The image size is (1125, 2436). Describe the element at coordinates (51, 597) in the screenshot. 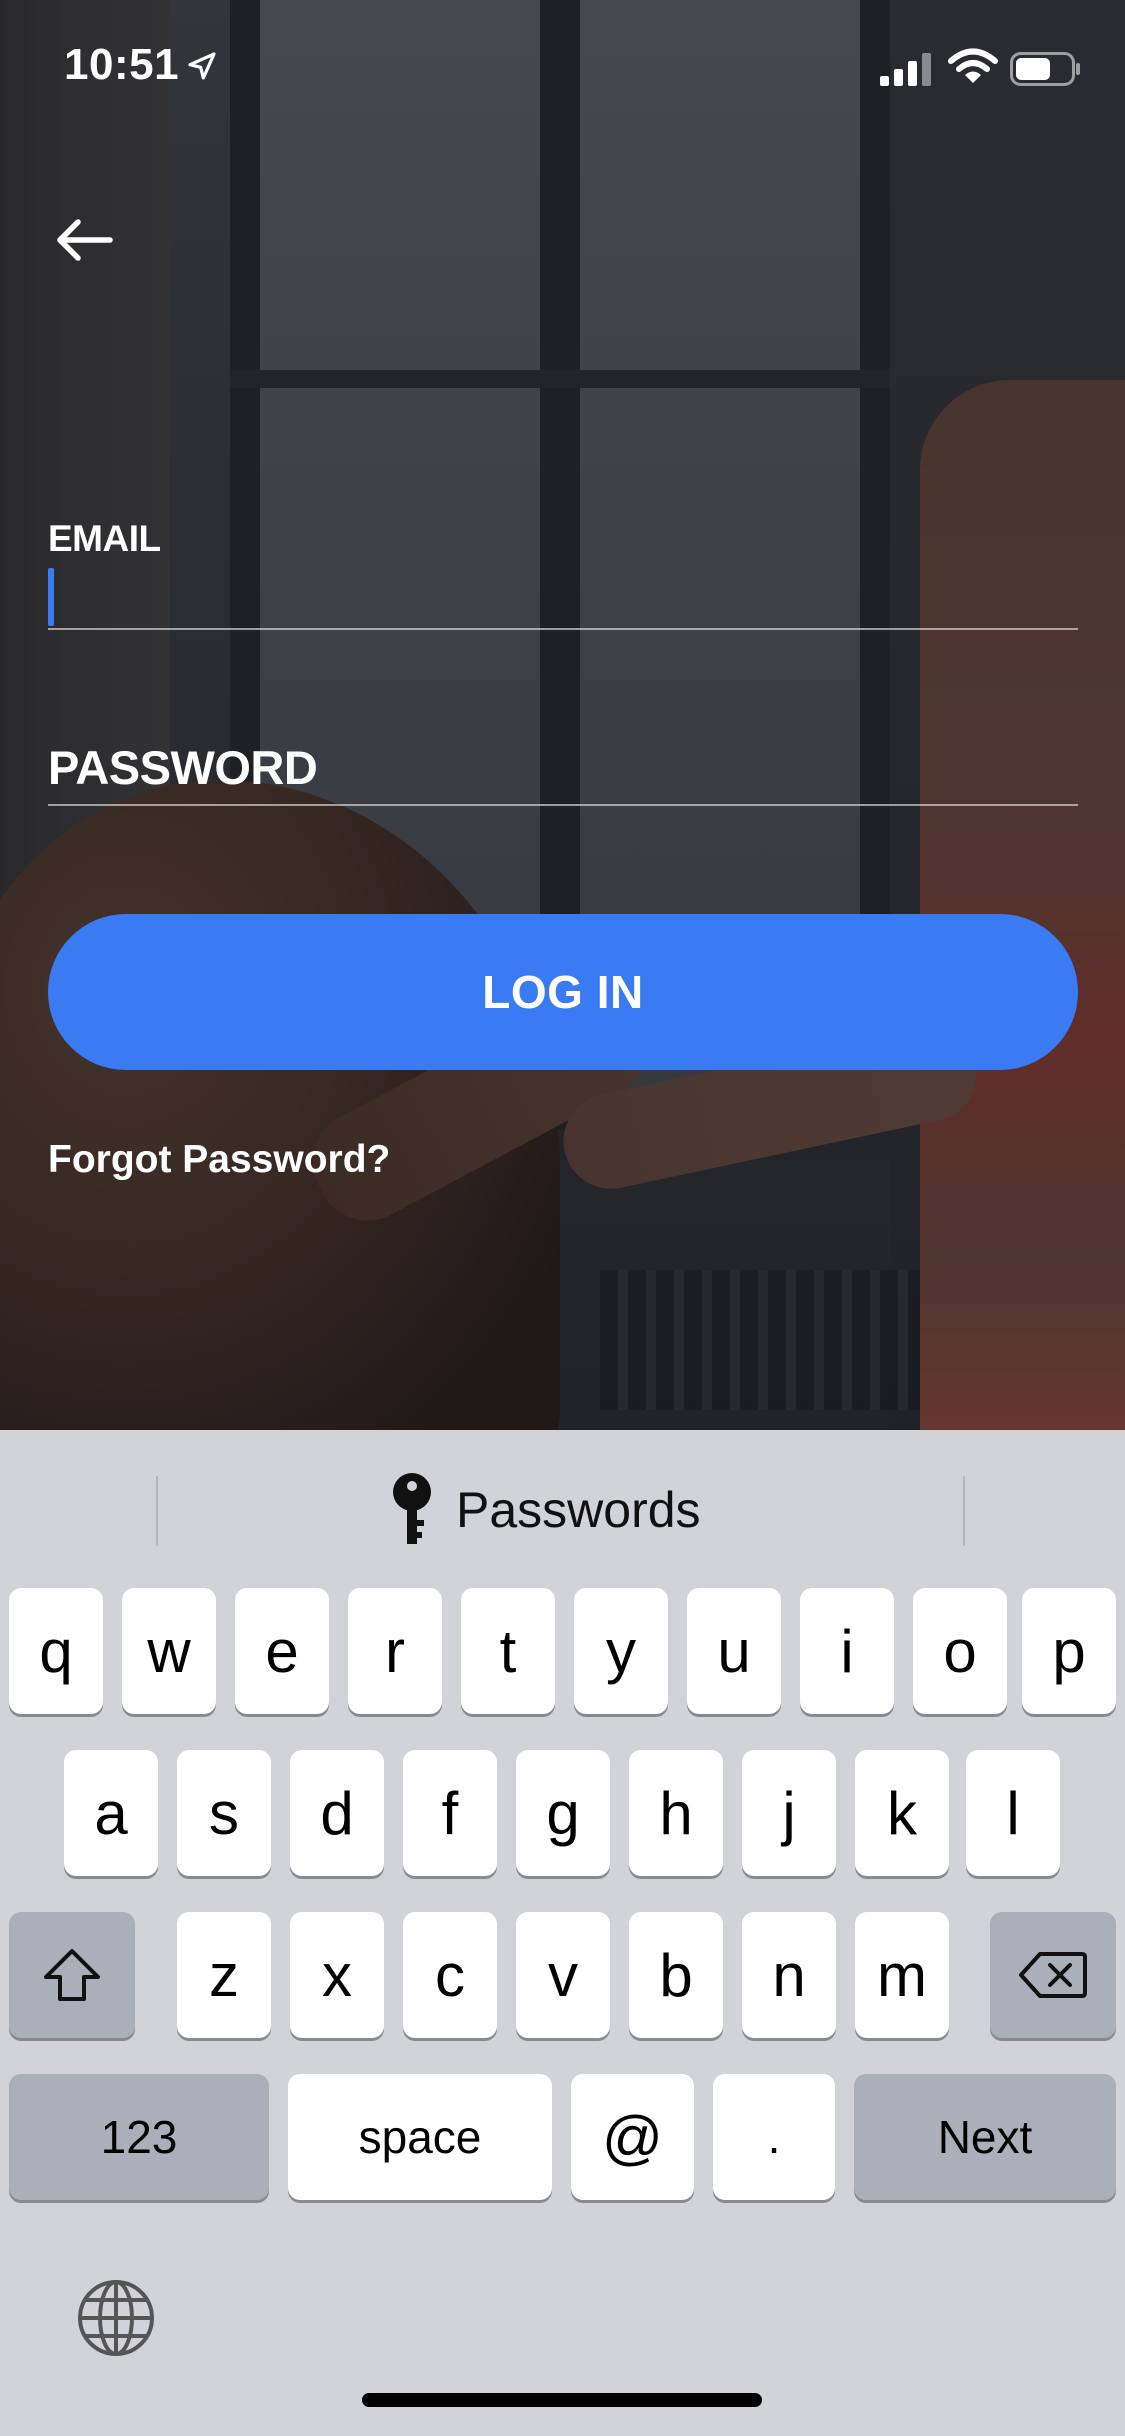

I see `text-caret` at that location.